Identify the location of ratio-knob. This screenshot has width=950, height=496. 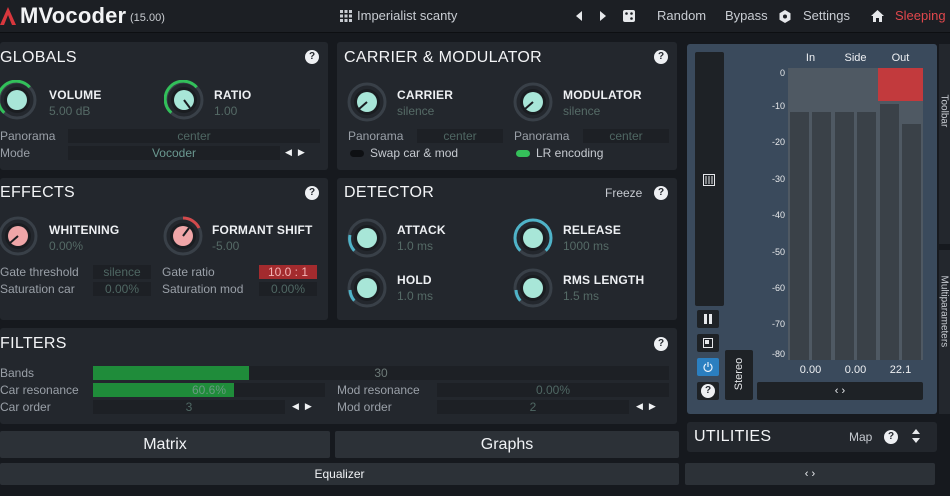
(184, 100).